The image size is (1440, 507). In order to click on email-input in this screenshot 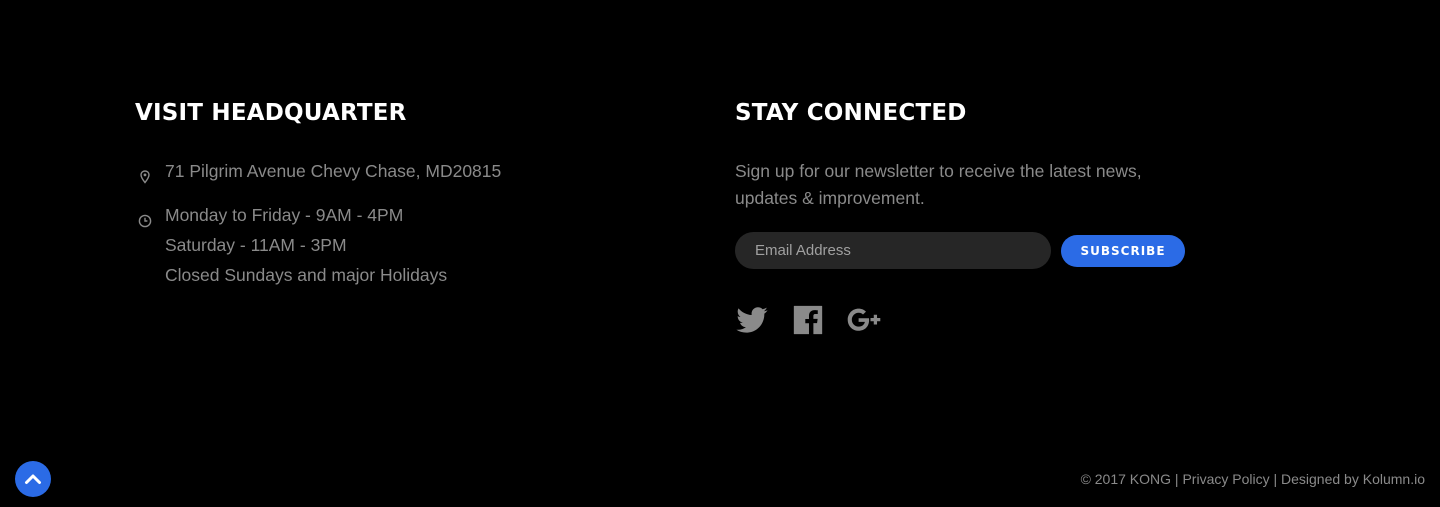, I will do `click(893, 250)`.